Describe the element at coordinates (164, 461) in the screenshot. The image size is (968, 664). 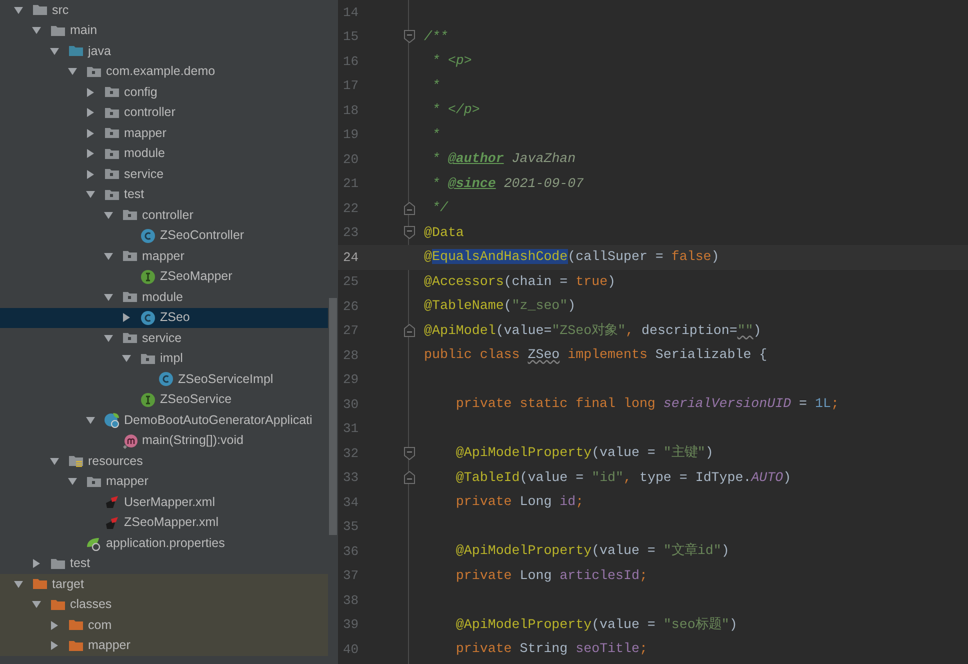
I see `tree-item: resources` at that location.